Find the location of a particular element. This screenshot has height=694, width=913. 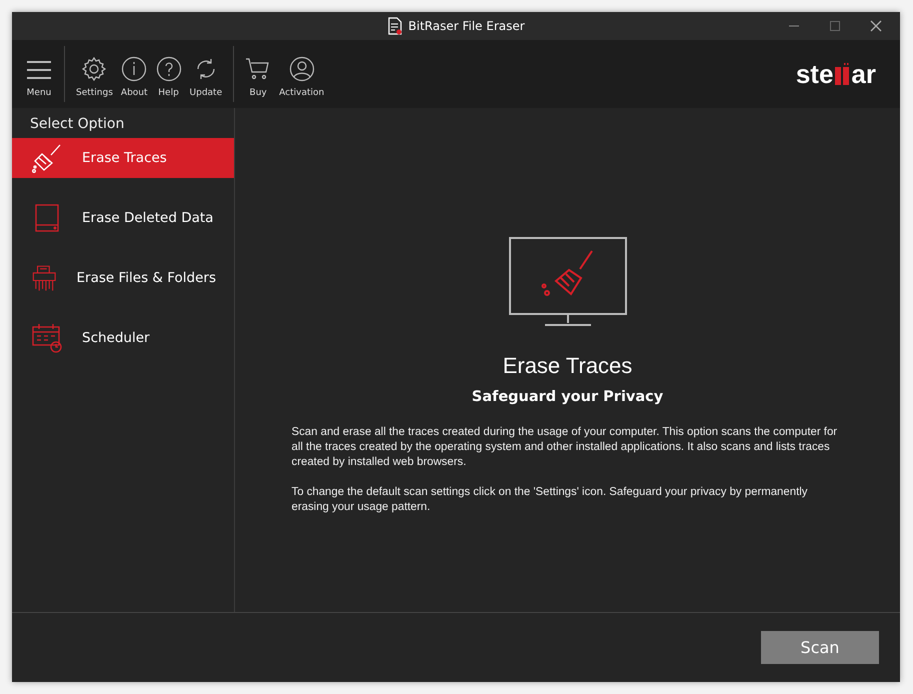

menu-button: Menu is located at coordinates (39, 74).